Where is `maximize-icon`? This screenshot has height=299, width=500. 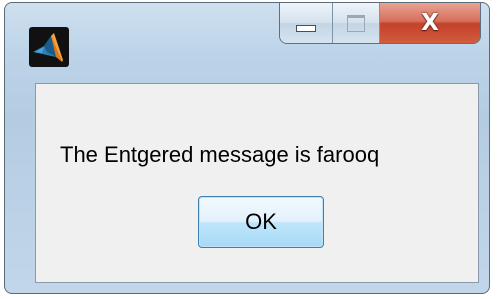 maximize-icon is located at coordinates (356, 23).